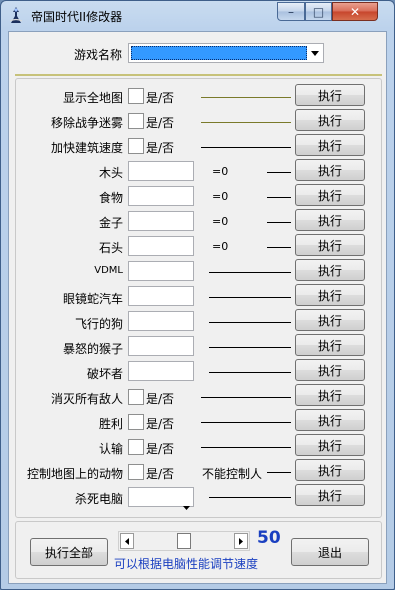 The image size is (395, 590). I want to click on minimize-button: –, so click(291, 11).